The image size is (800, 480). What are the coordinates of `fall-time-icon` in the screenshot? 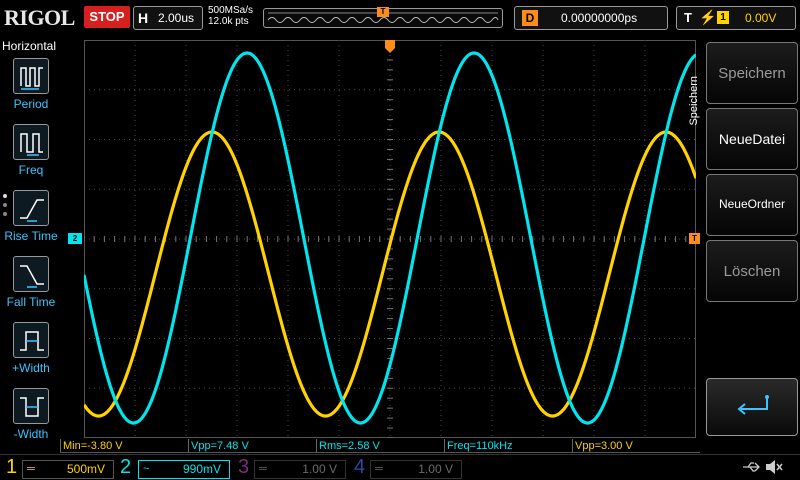 It's located at (31, 274).